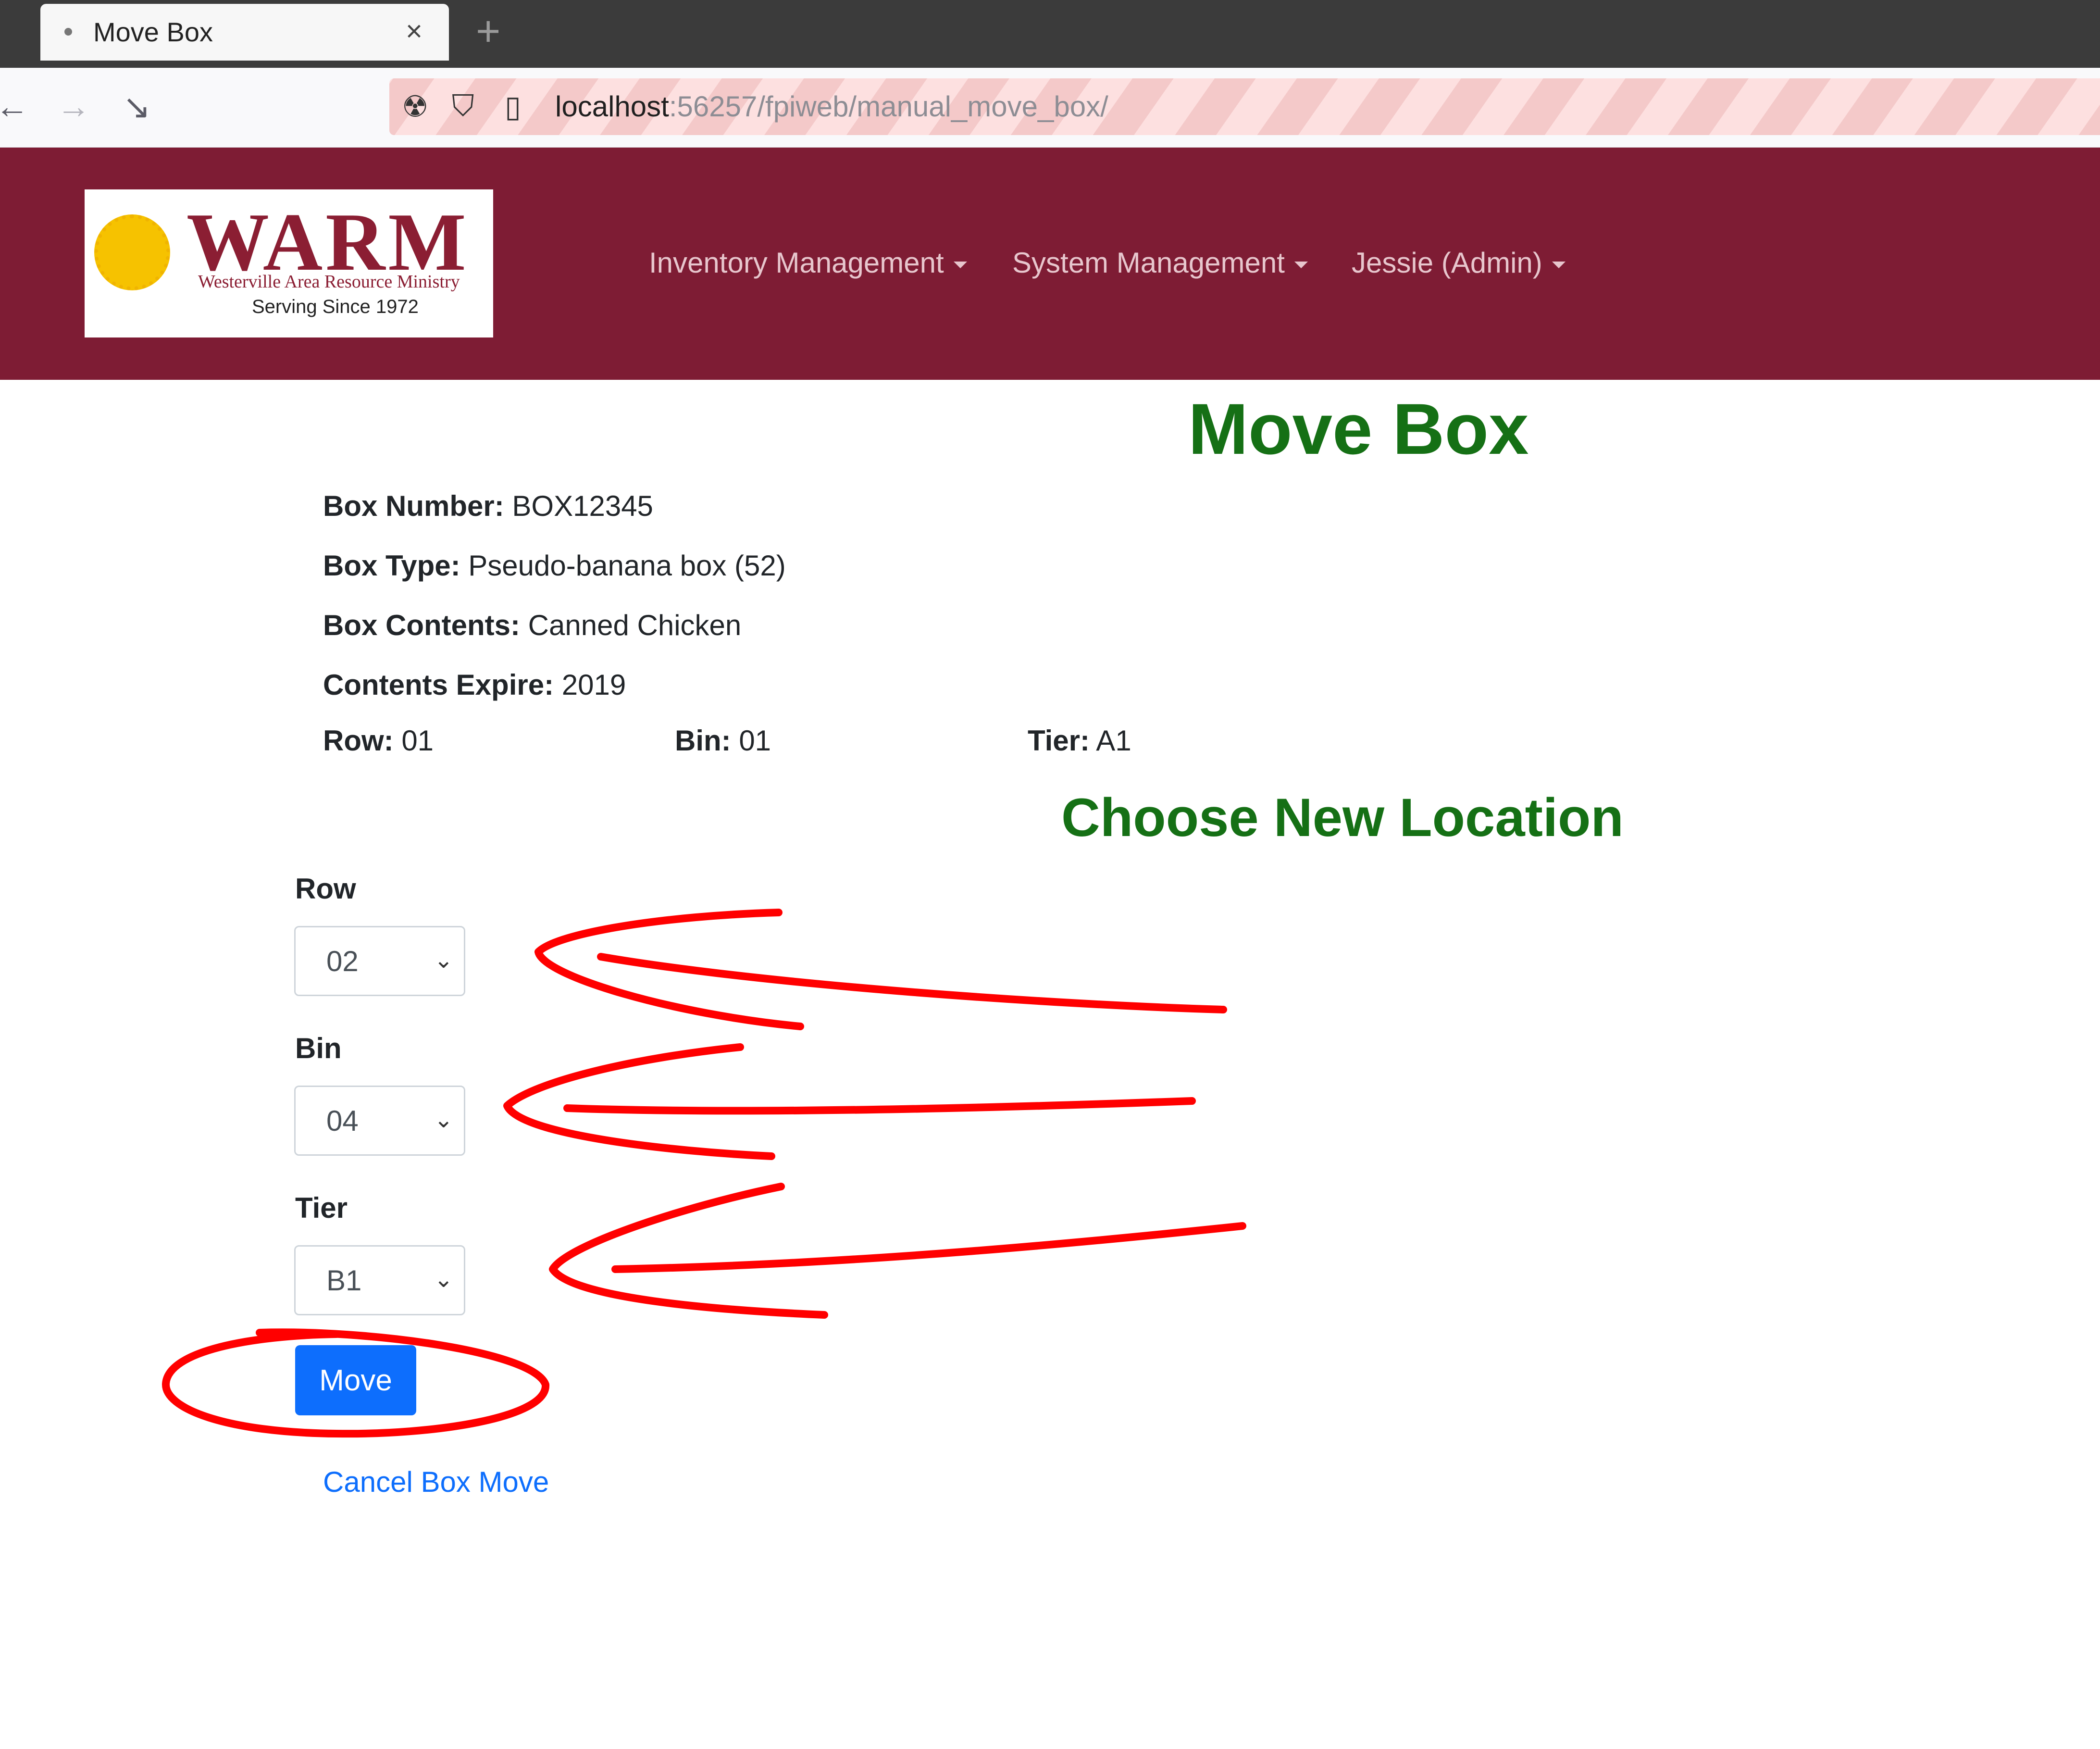 Image resolution: width=2100 pixels, height=1749 pixels. I want to click on forward-arrow-icon: →, so click(73, 106).